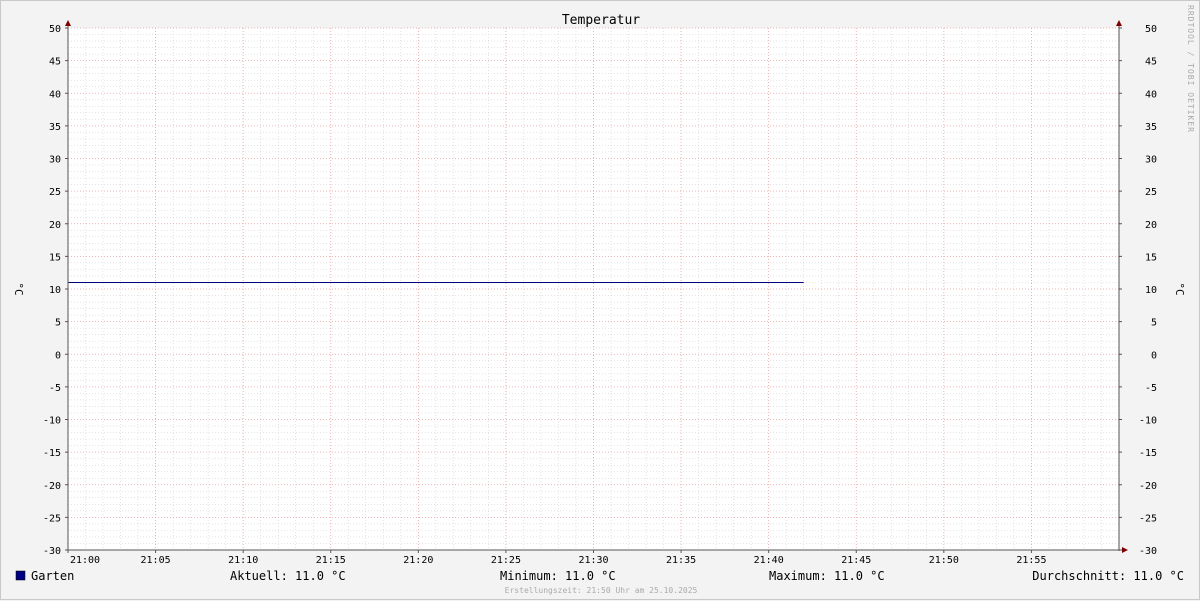  What do you see at coordinates (55, 290) in the screenshot?
I see `y-tick-label-left: 10` at bounding box center [55, 290].